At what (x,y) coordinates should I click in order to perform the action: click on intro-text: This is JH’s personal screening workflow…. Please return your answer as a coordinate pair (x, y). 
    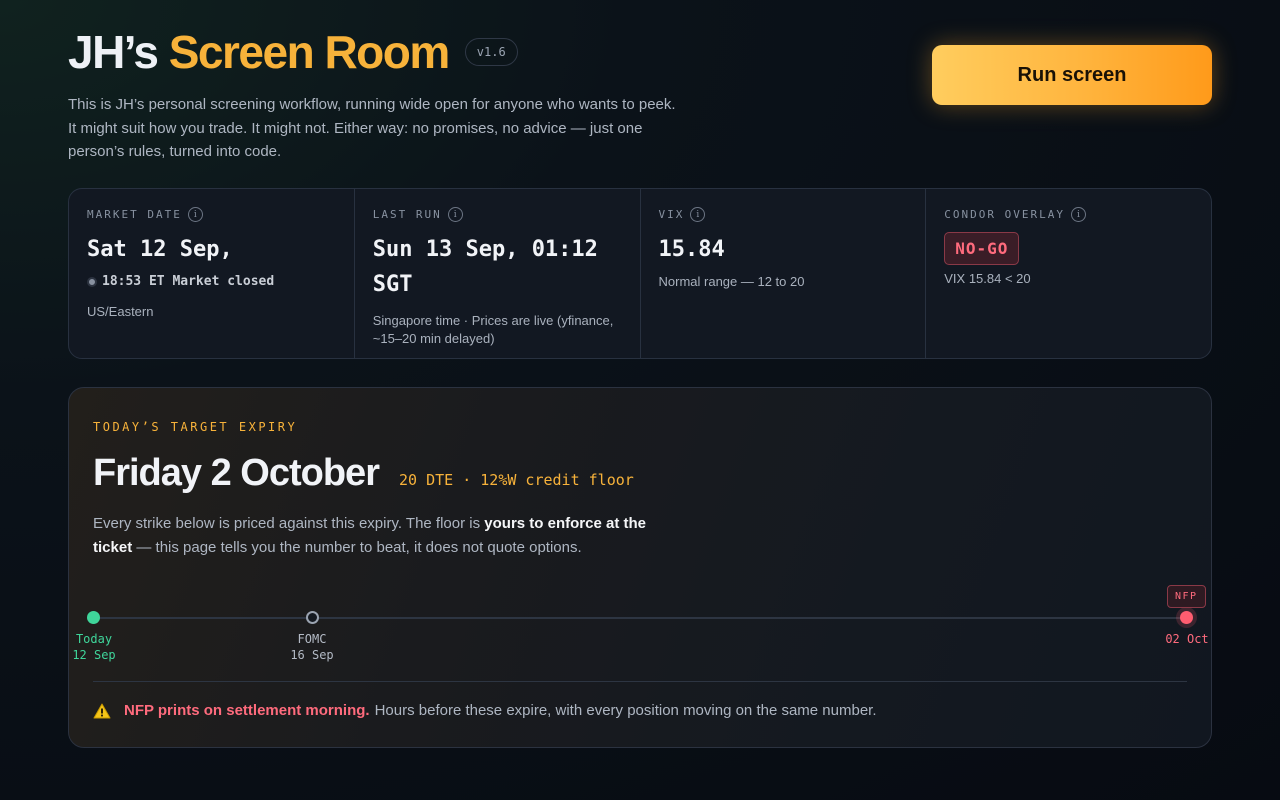
    Looking at the image, I should click on (372, 128).